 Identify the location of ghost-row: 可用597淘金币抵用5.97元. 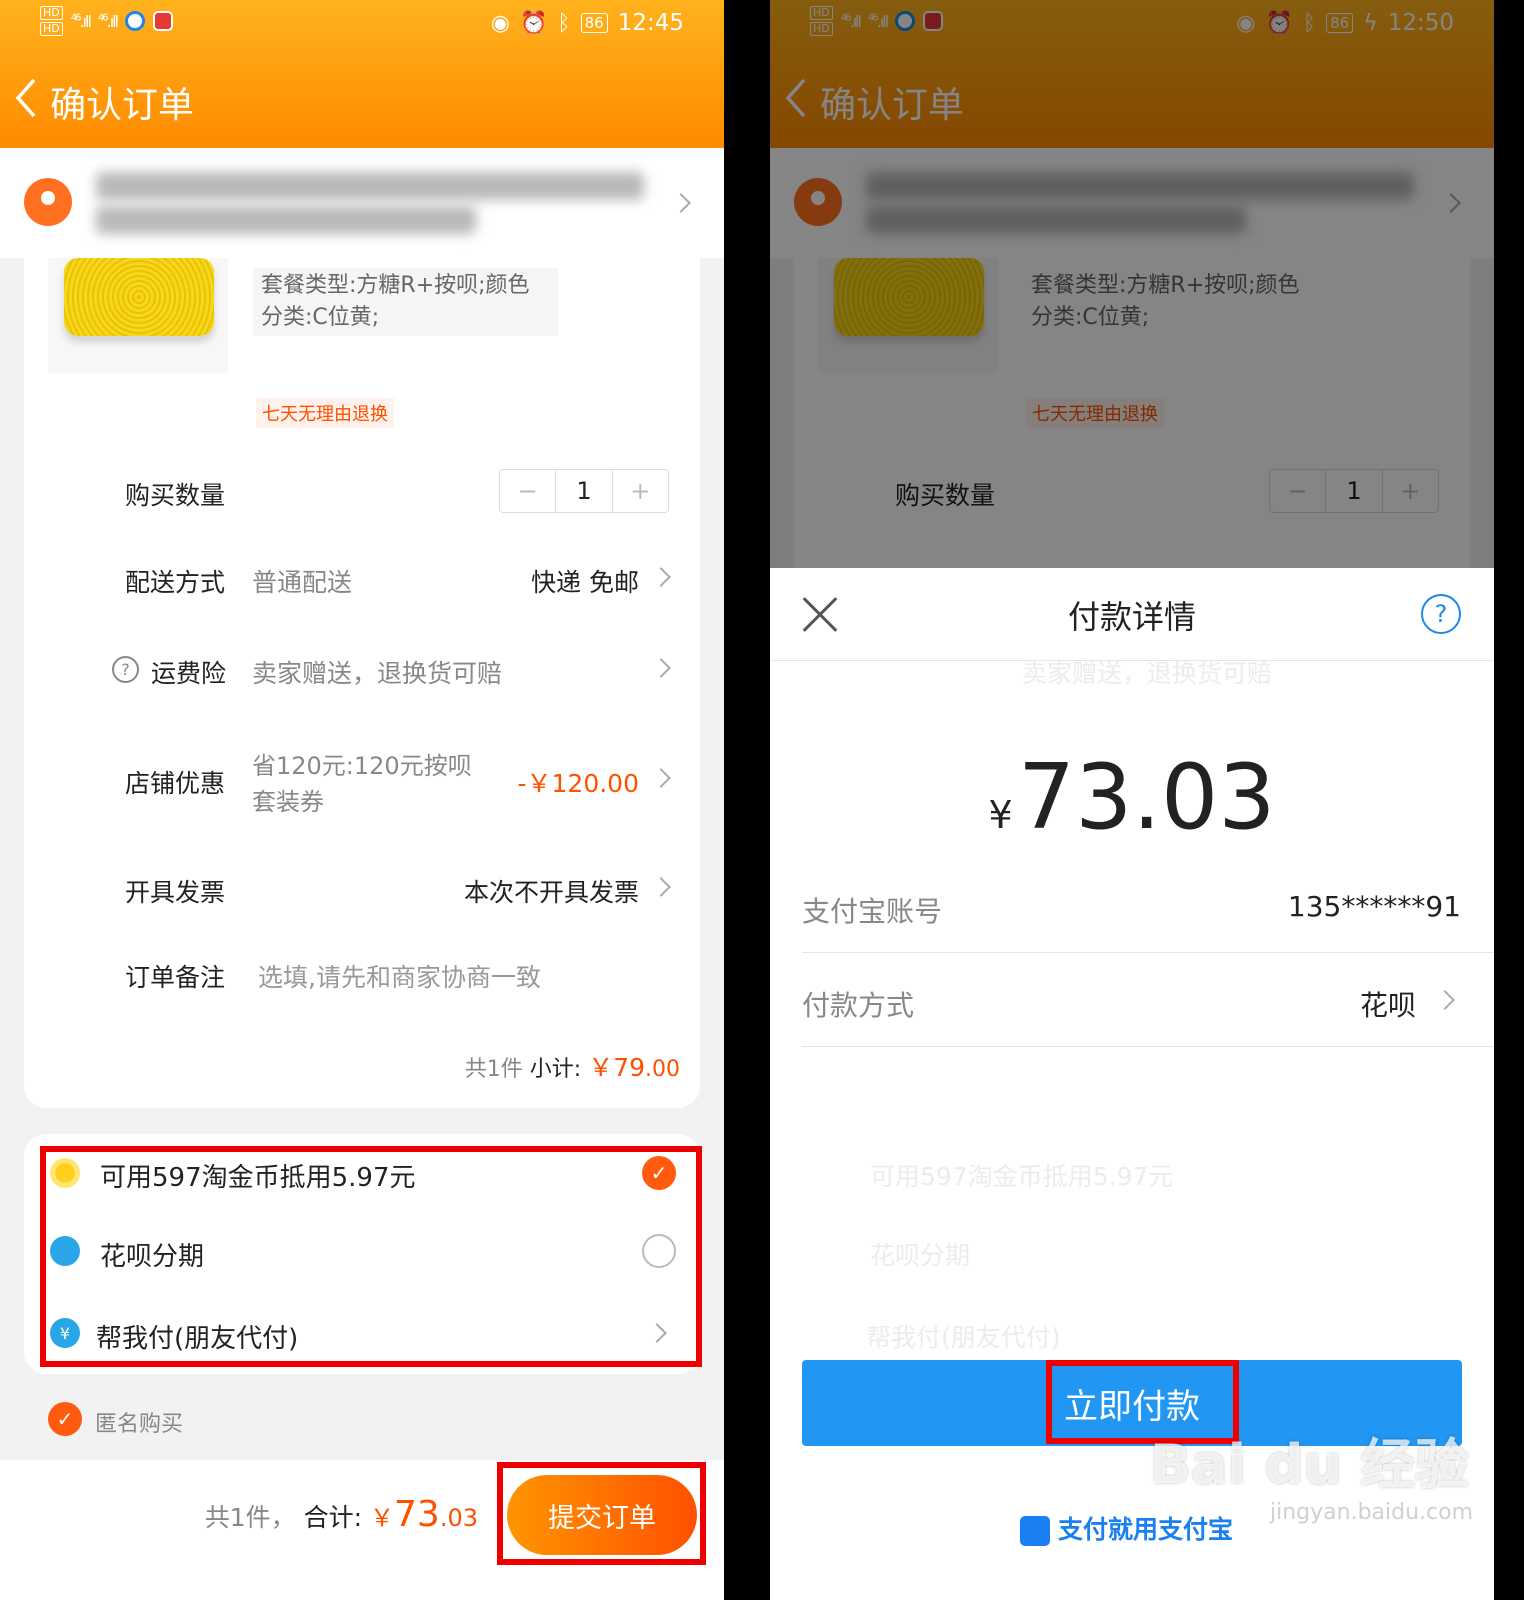
(1022, 1176).